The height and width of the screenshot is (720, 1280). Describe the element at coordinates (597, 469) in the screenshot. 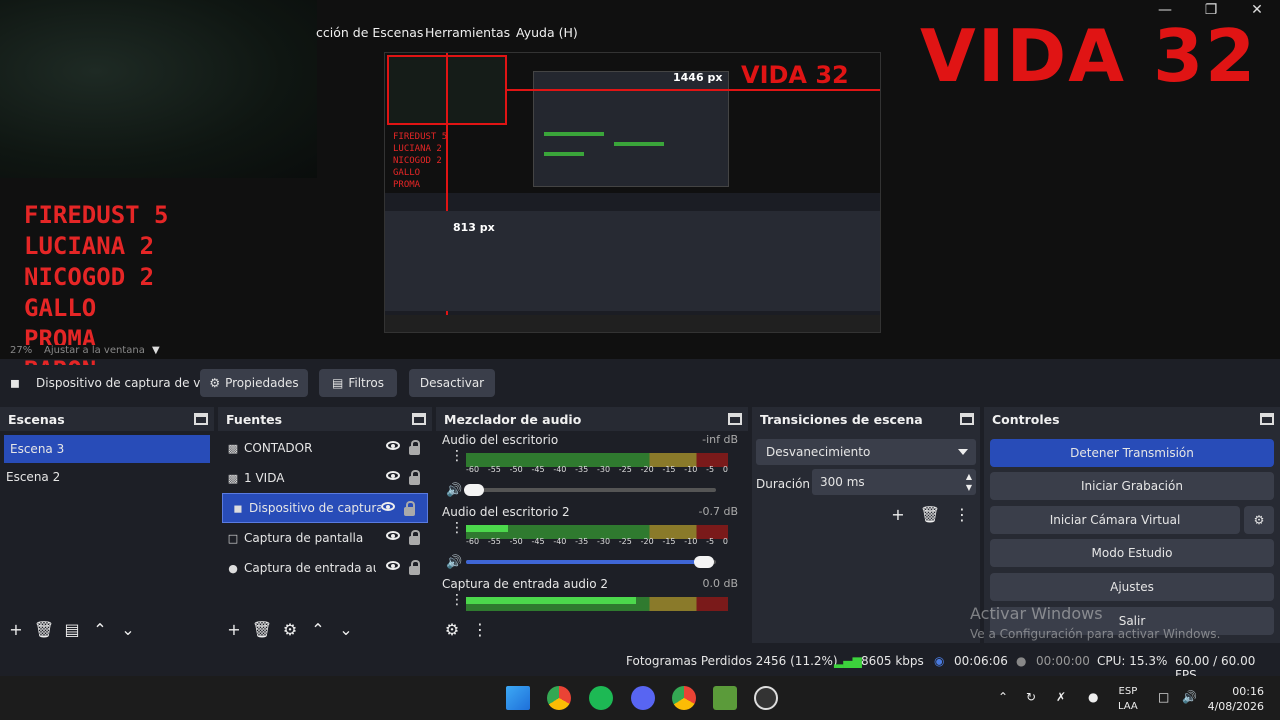

I see `meter-ticks: -60 -55 -50 -45 -40 -35 -30 -25 -20 -15 -10 -5 0` at that location.